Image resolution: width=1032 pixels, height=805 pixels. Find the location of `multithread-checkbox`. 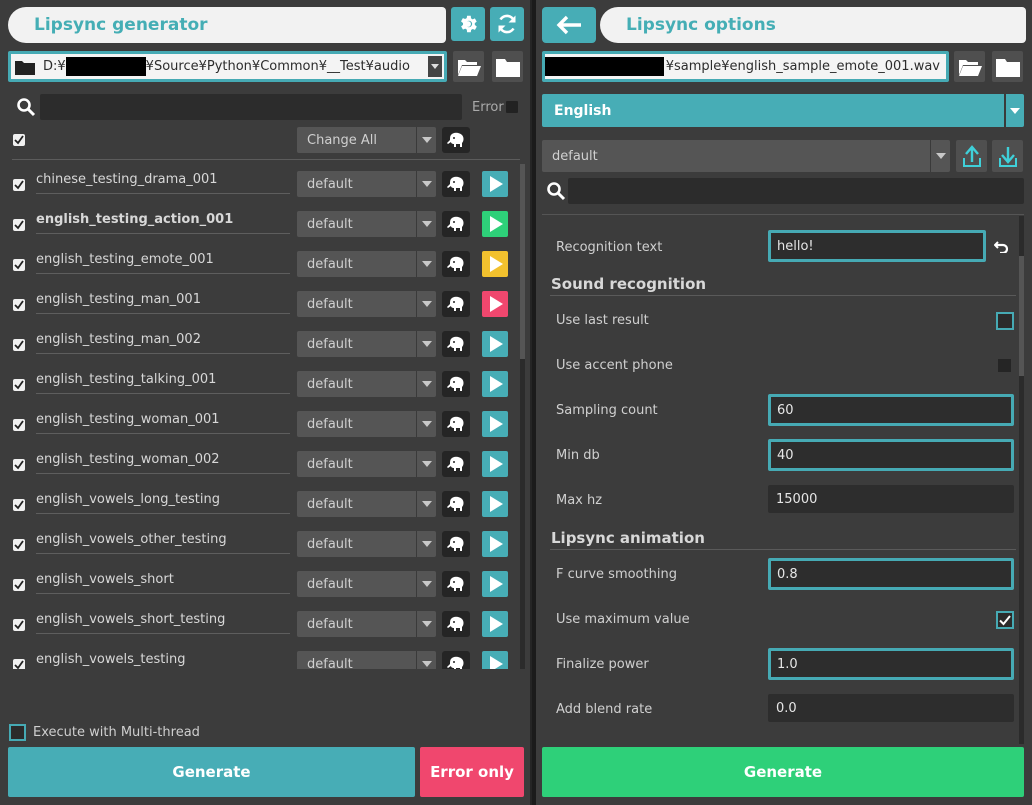

multithread-checkbox is located at coordinates (17, 732).